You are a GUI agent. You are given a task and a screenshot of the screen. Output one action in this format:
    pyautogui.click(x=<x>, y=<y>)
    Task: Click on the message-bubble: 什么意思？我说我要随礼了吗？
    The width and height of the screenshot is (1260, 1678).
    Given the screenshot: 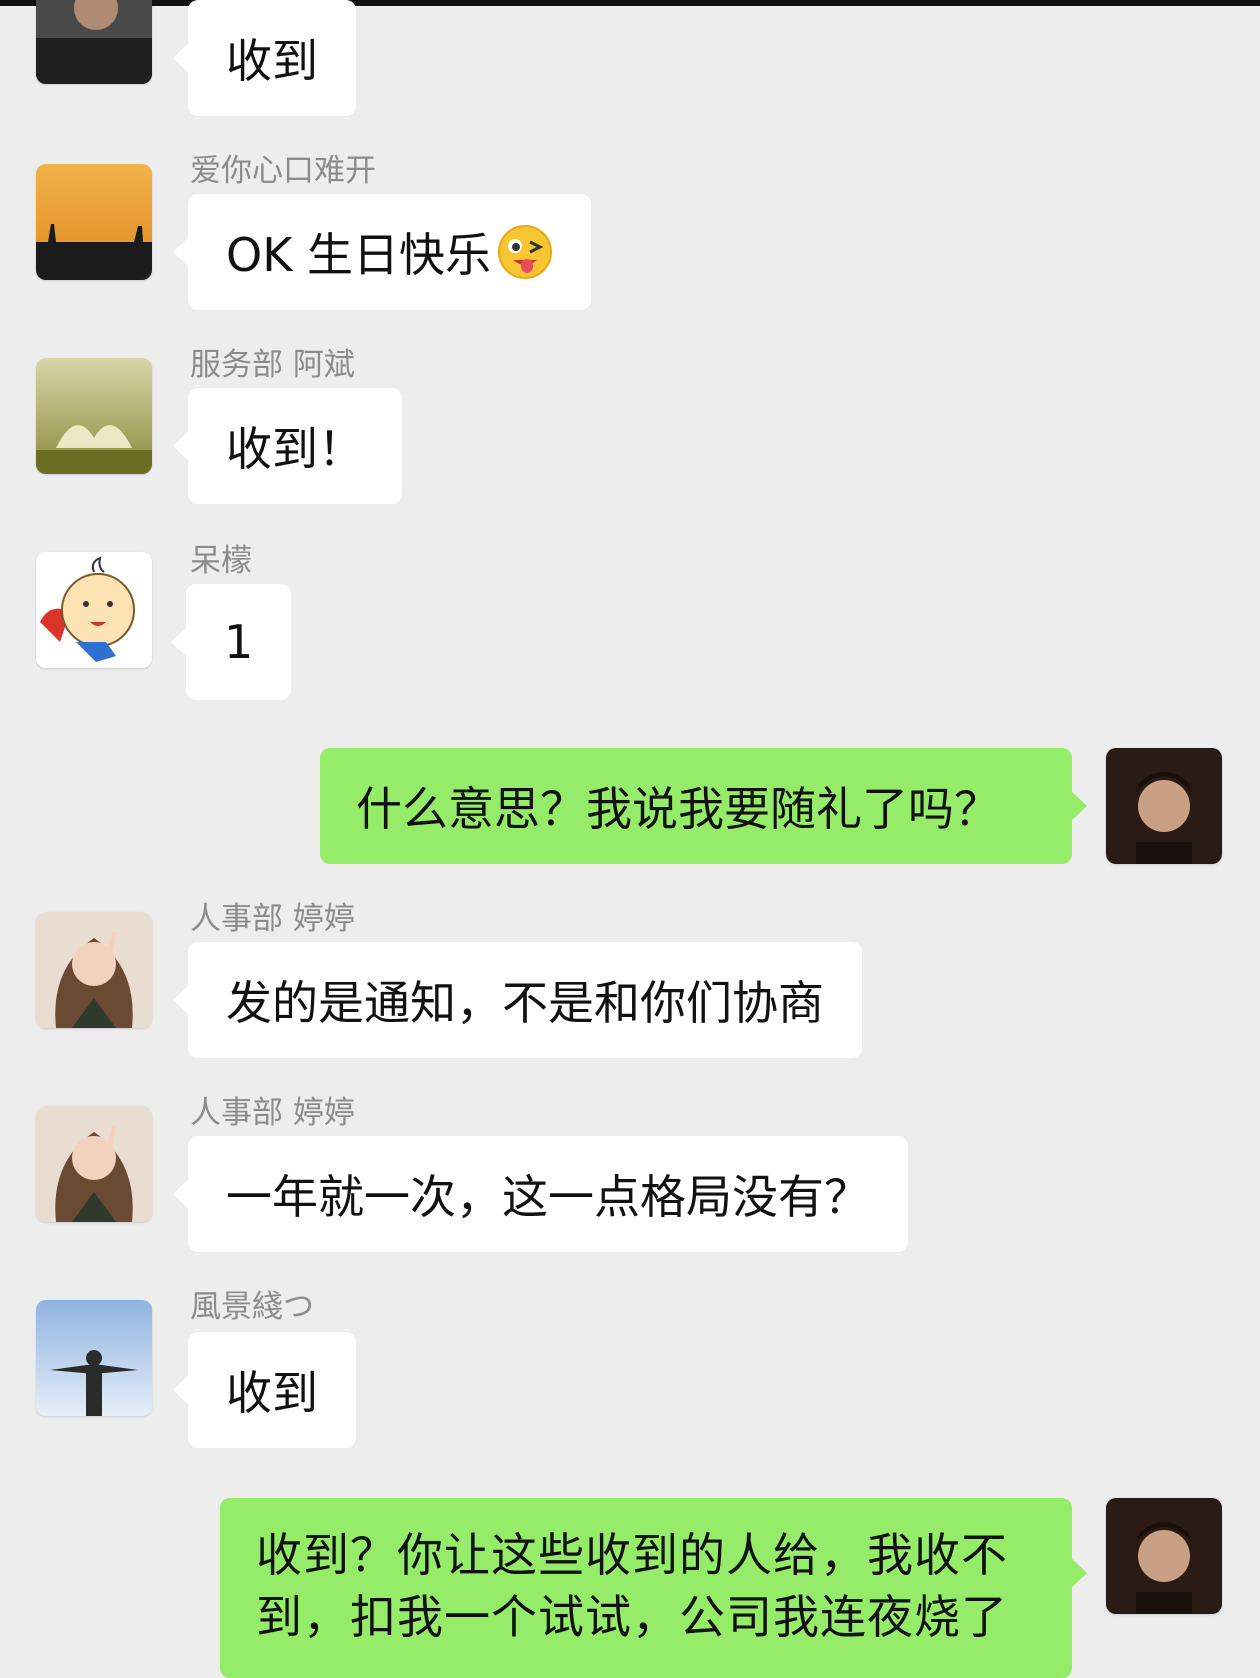 What is the action you would take?
    pyautogui.click(x=703, y=806)
    